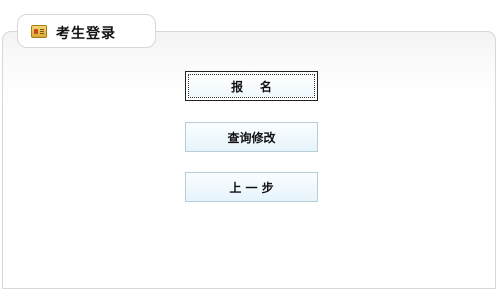 This screenshot has height=291, width=500. I want to click on tab-title: 考生登录, so click(86, 34).